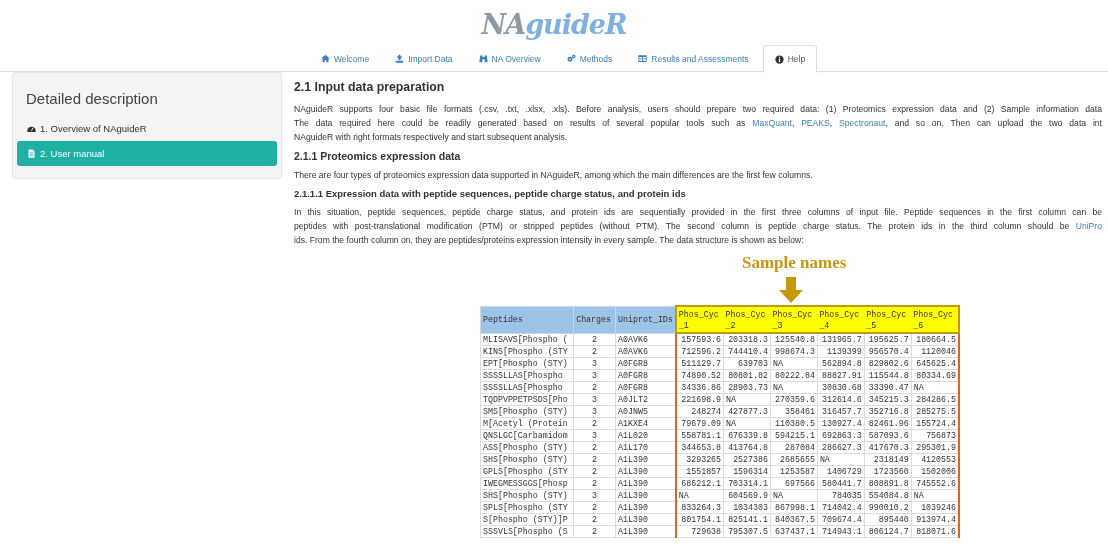  What do you see at coordinates (935, 435) in the screenshot?
I see `table-cell: 756873` at bounding box center [935, 435].